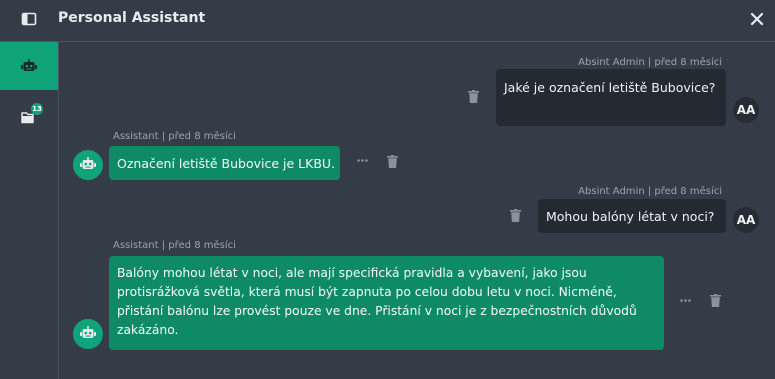  What do you see at coordinates (224, 163) in the screenshot?
I see `bot-message: Označení letiště Bubovice je LKBU.` at bounding box center [224, 163].